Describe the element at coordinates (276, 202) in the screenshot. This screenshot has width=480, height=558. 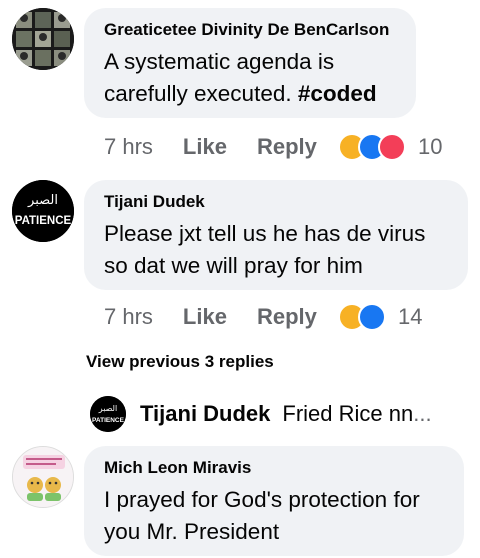
I see `comment-author: Tijani Dudek` at that location.